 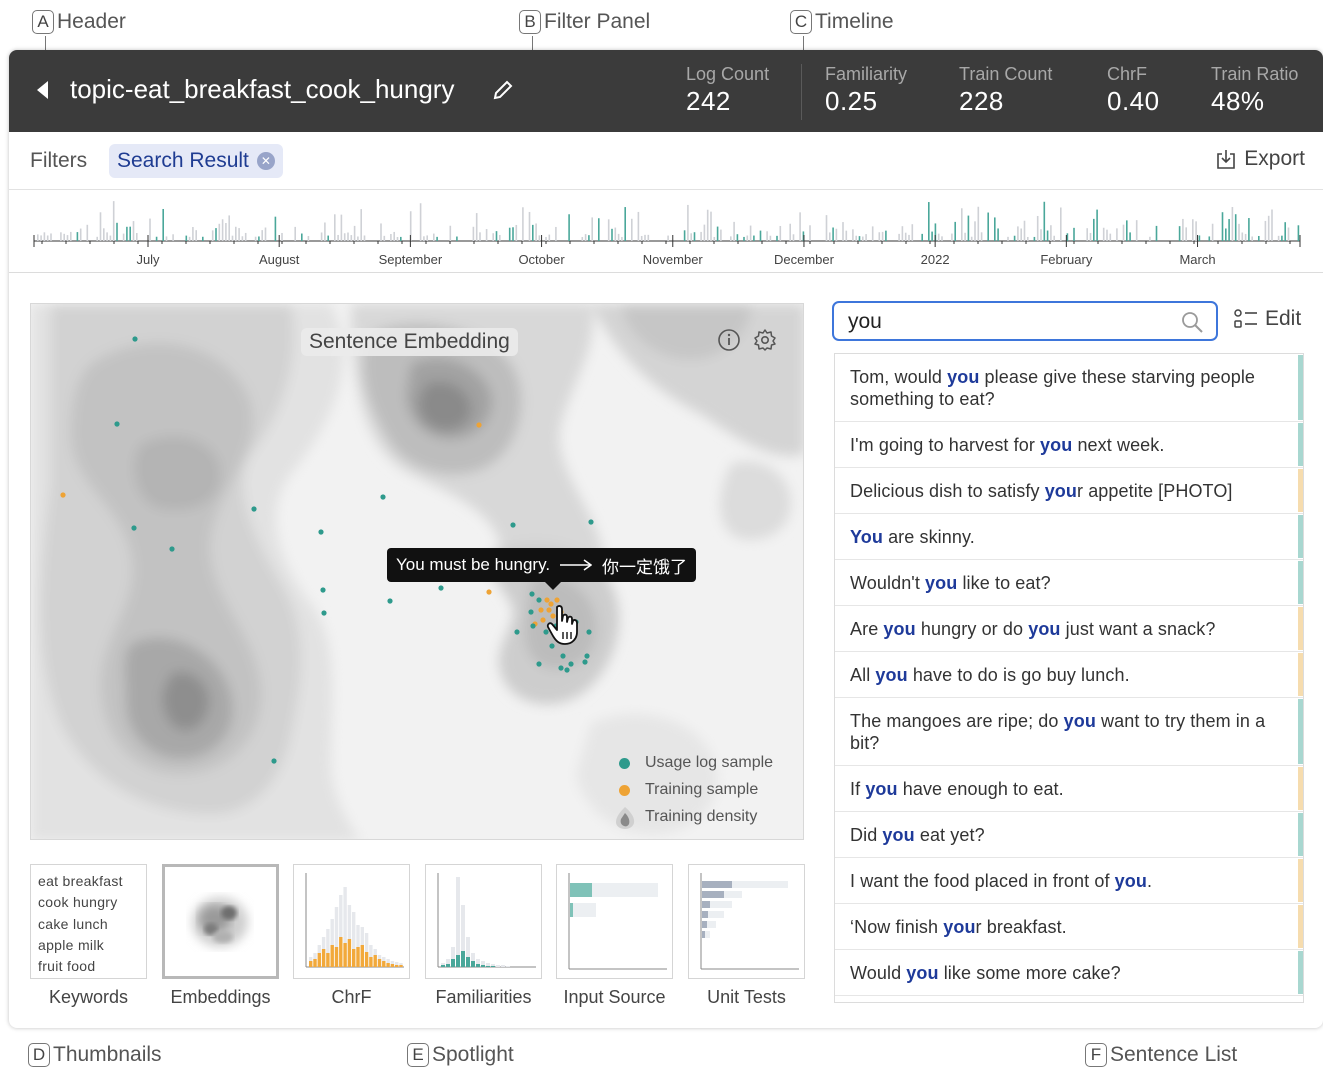 What do you see at coordinates (1069, 537) in the screenshot?
I see `sentence-row: You are skinny.` at bounding box center [1069, 537].